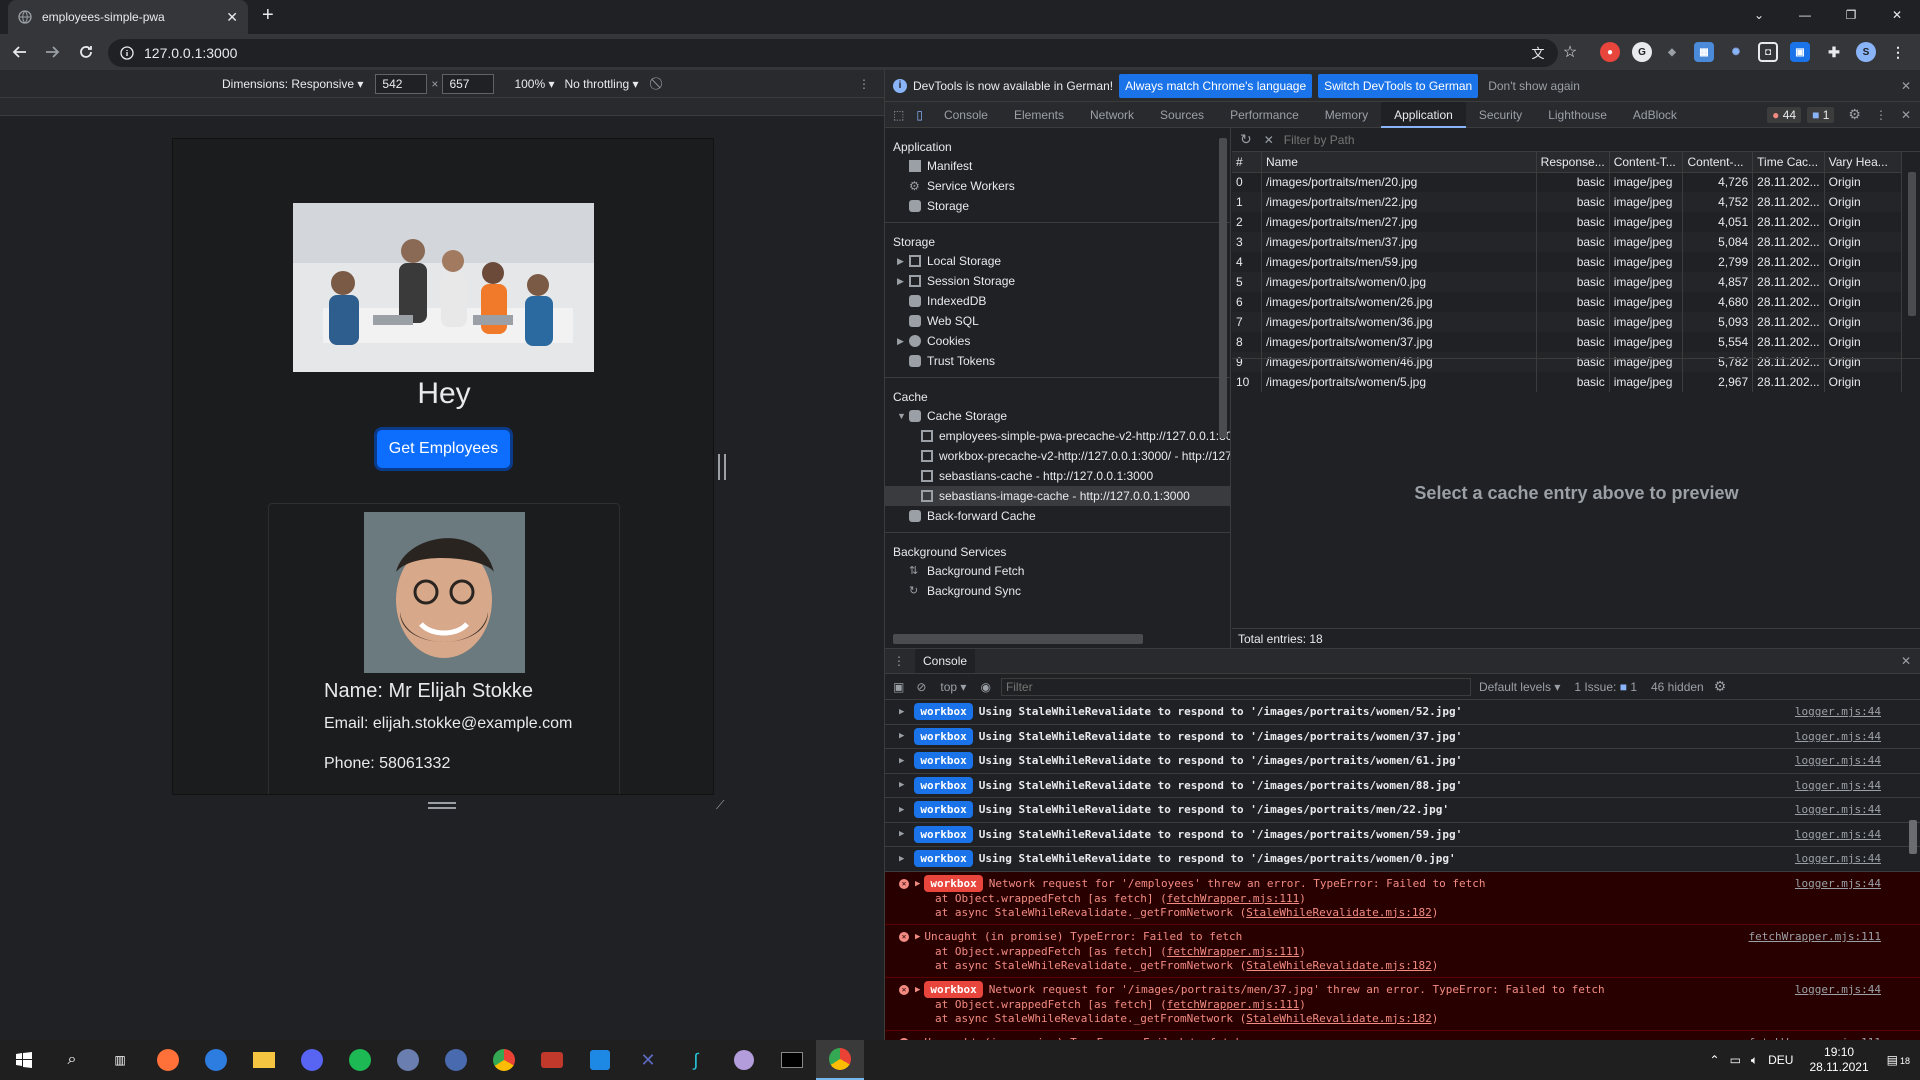 Image resolution: width=1920 pixels, height=1080 pixels. Describe the element at coordinates (1906, 661) in the screenshot. I see `close-drawer-icon: ✕` at that location.